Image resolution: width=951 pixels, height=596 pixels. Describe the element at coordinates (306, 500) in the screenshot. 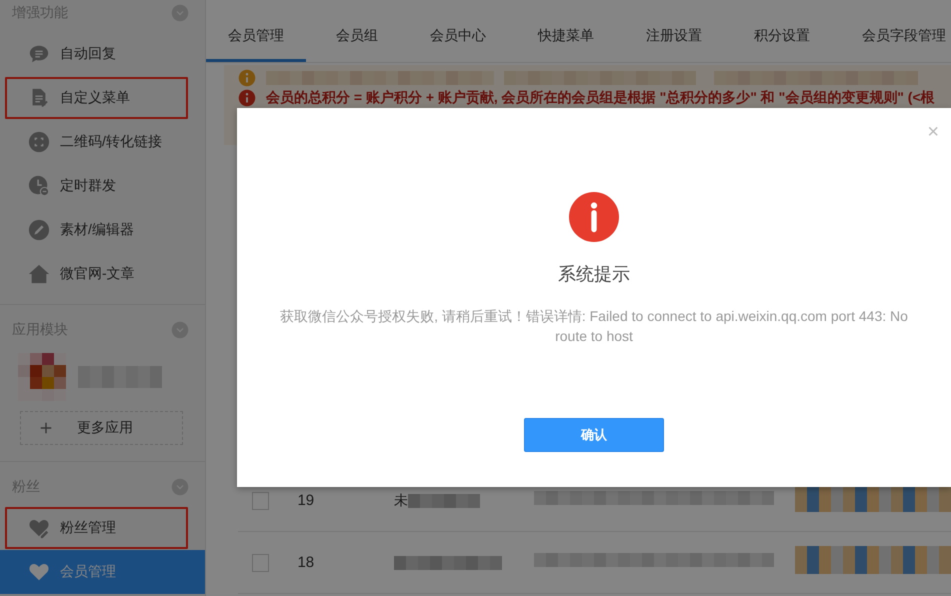

I see `row-number: 19` at that location.